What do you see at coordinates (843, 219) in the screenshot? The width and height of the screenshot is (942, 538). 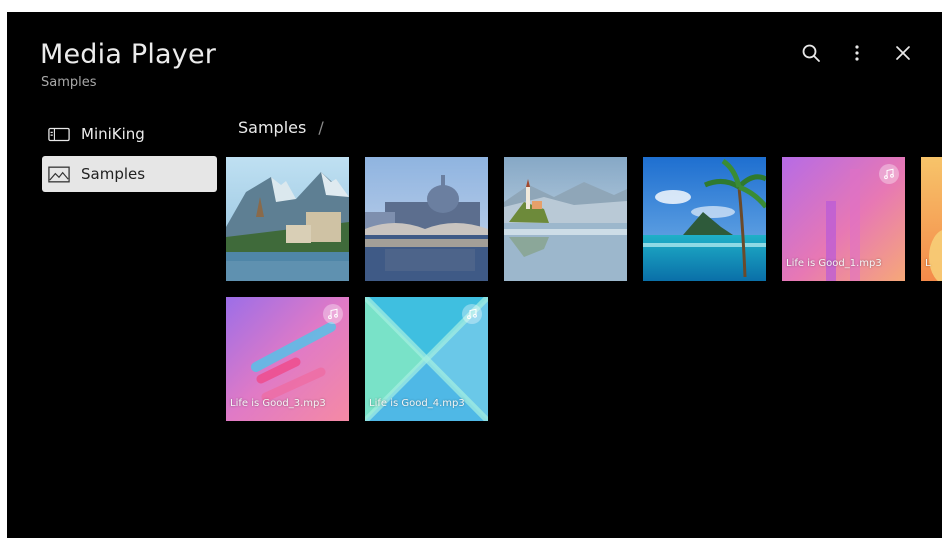 I see `media-tile-audio: Life is Good_1.mp3` at bounding box center [843, 219].